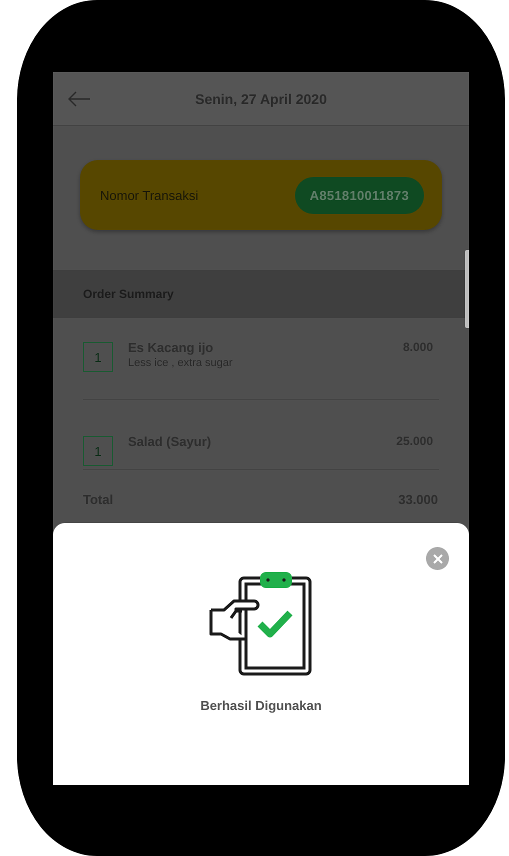 This screenshot has height=856, width=509. I want to click on close-icon, so click(437, 559).